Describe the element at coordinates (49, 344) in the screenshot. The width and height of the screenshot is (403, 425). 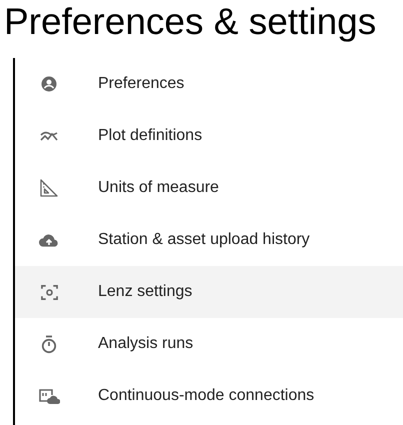
I see `stopwatch-icon` at that location.